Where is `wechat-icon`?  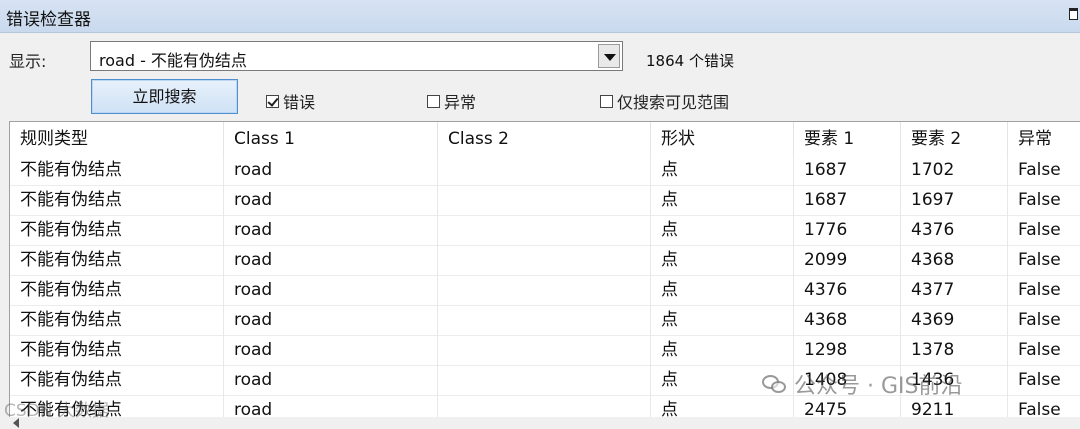 wechat-icon is located at coordinates (775, 384).